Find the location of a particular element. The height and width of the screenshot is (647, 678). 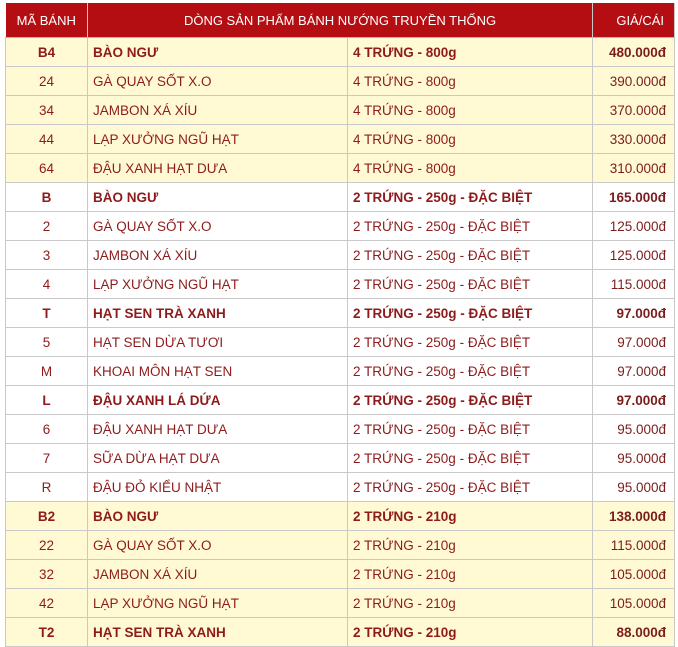

product-price: 370.000đ is located at coordinates (634, 110).